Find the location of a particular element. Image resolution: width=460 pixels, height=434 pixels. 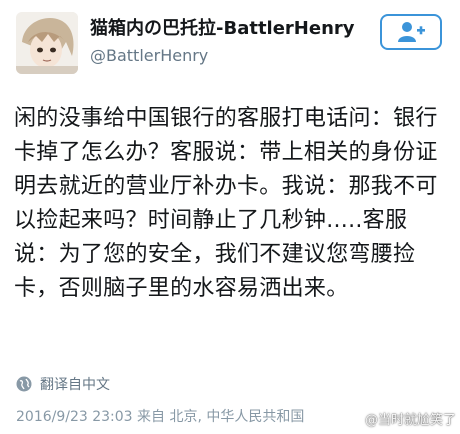

user-names: 猫箱内の巴托拉-BattlerHenry @BattlerHenry is located at coordinates (223, 42).